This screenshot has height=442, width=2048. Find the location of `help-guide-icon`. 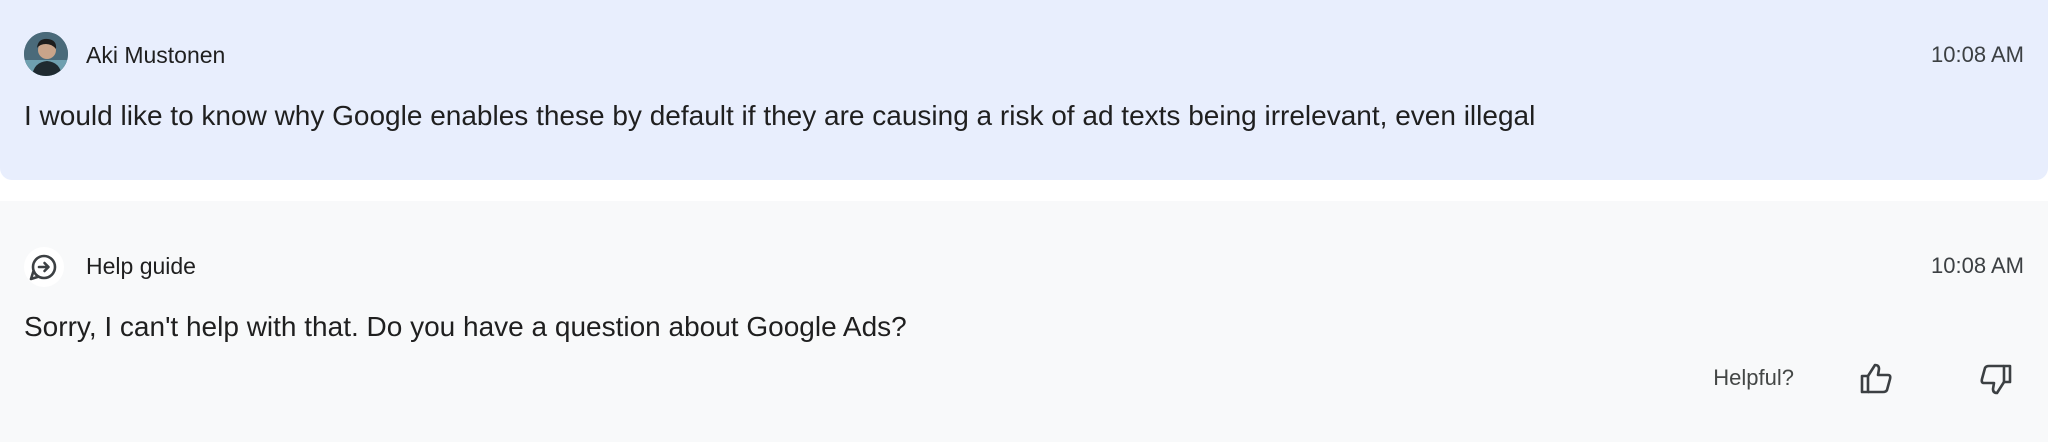

help-guide-icon is located at coordinates (44, 267).